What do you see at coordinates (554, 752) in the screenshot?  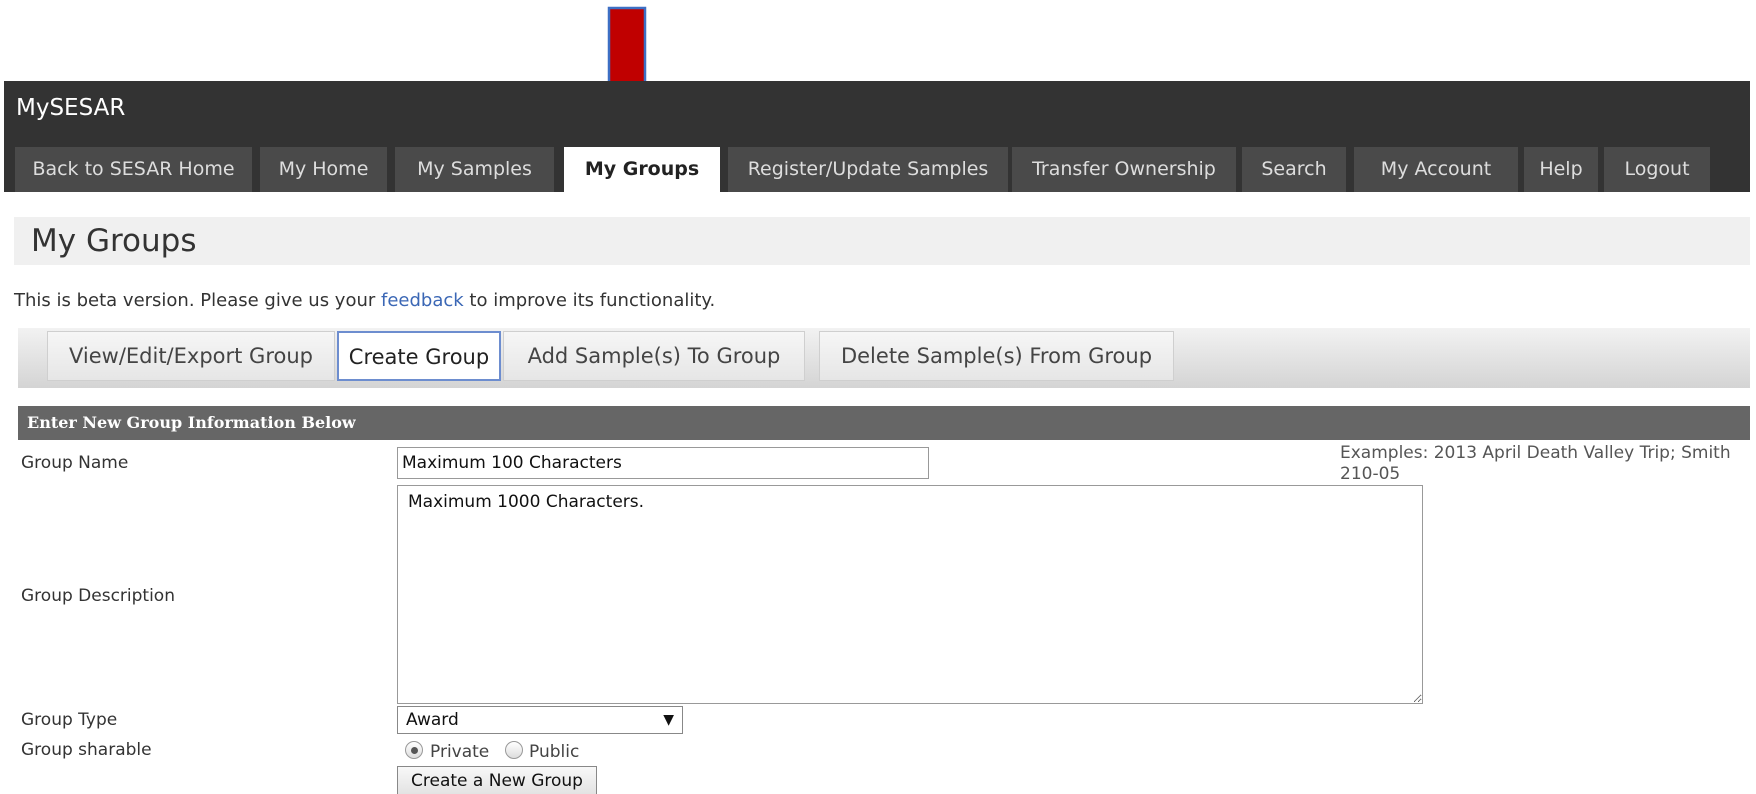 I see `radio-public-label: Public` at bounding box center [554, 752].